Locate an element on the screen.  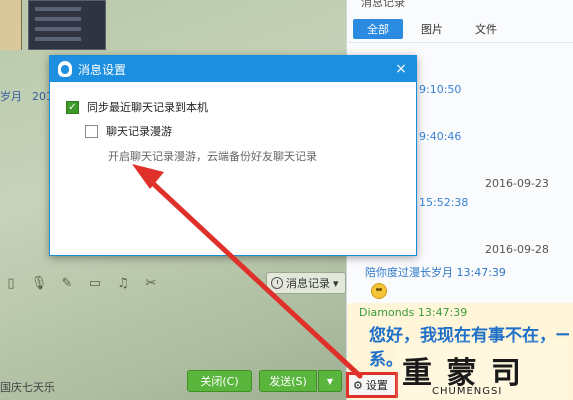
arrow-head is located at coordinates (148, 176).